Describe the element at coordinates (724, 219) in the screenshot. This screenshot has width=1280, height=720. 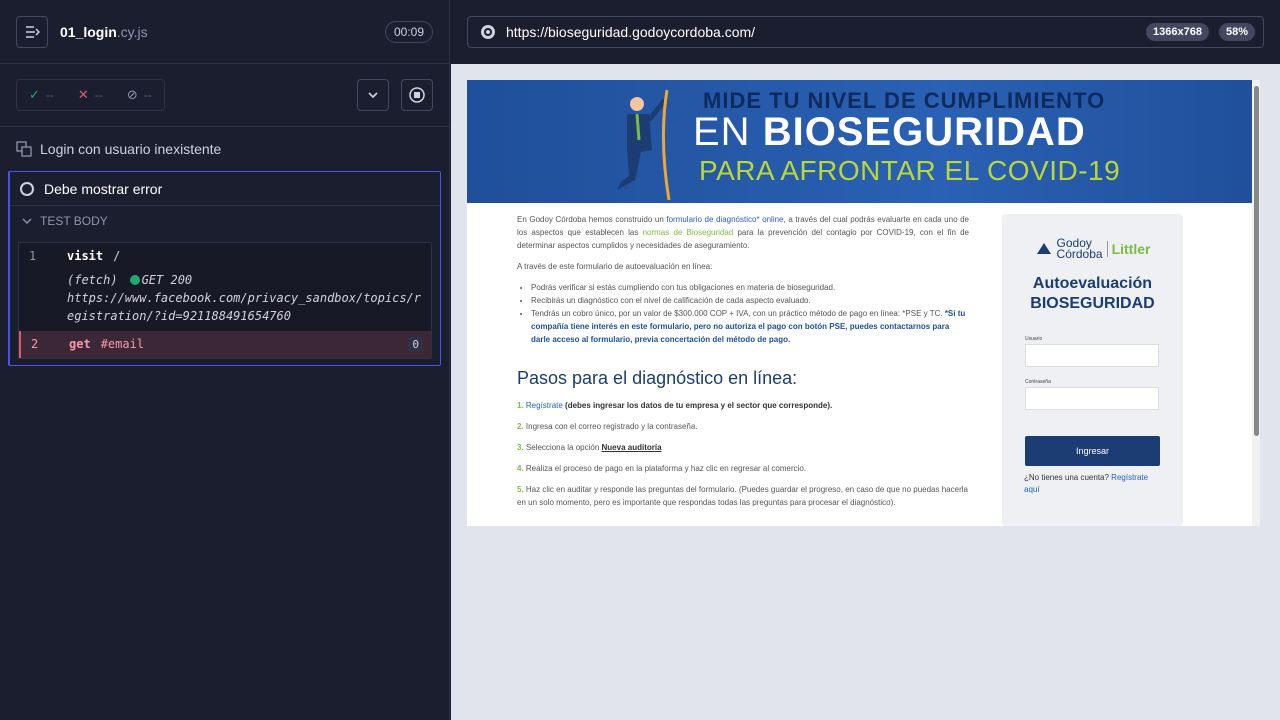
I see `form-link: formulario de diagnóstico* online` at that location.